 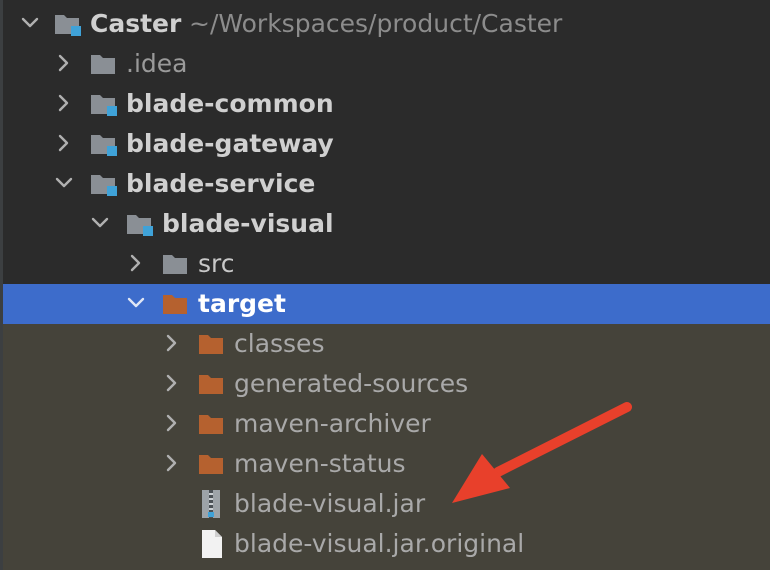 What do you see at coordinates (386, 64) in the screenshot?
I see `tree-item-idea: .idea` at bounding box center [386, 64].